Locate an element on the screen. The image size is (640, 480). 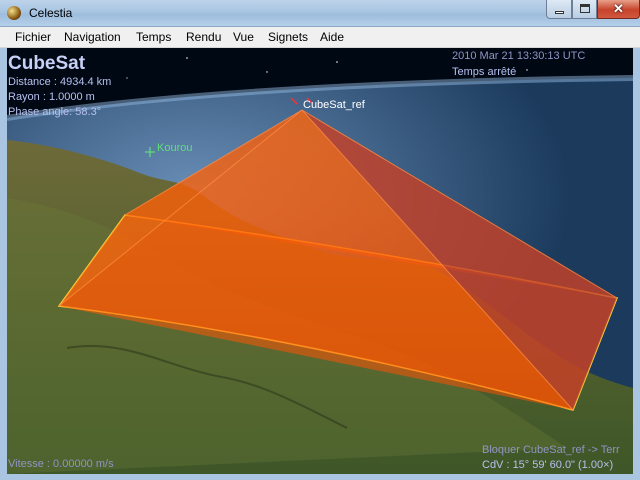
satellite-label: CubeSat_ref is located at coordinates (334, 105).